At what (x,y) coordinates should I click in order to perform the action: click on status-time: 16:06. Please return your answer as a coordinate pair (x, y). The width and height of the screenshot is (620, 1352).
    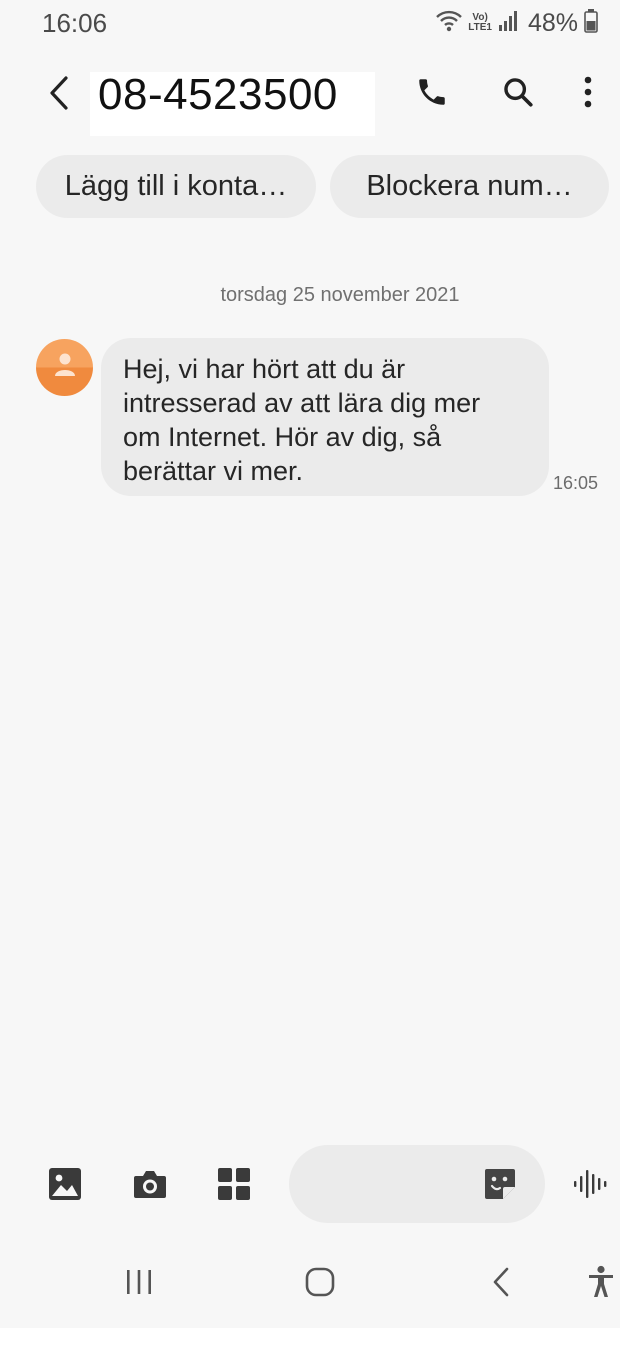
    Looking at the image, I should click on (75, 23).